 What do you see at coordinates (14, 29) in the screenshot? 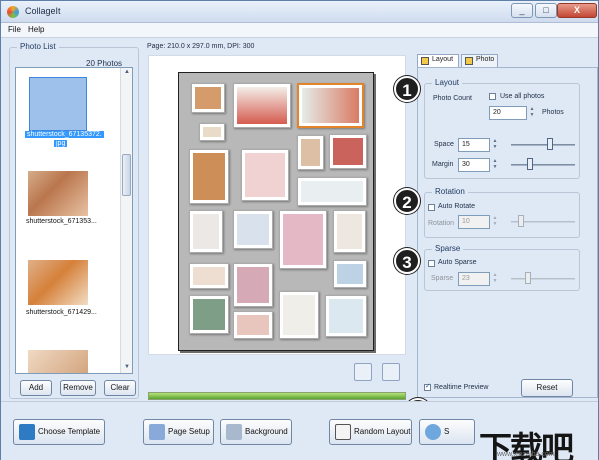
I see `menu-file: File` at bounding box center [14, 29].